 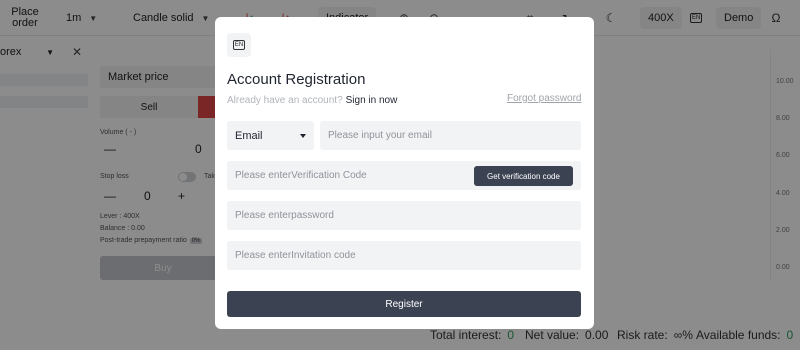 What do you see at coordinates (296, 79) in the screenshot?
I see `page-title: Account Registration` at bounding box center [296, 79].